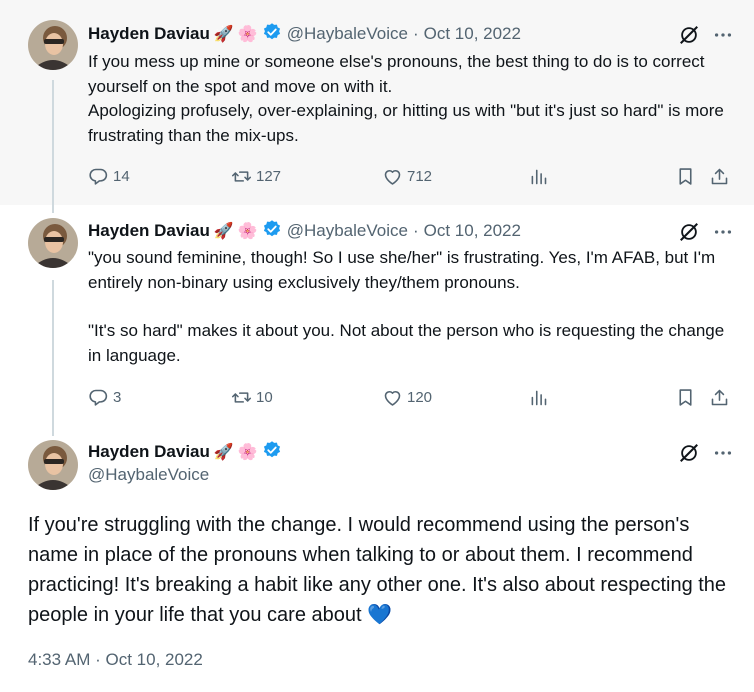 Image resolution: width=754 pixels, height=692 pixels. I want to click on reply-button: 14, so click(109, 176).